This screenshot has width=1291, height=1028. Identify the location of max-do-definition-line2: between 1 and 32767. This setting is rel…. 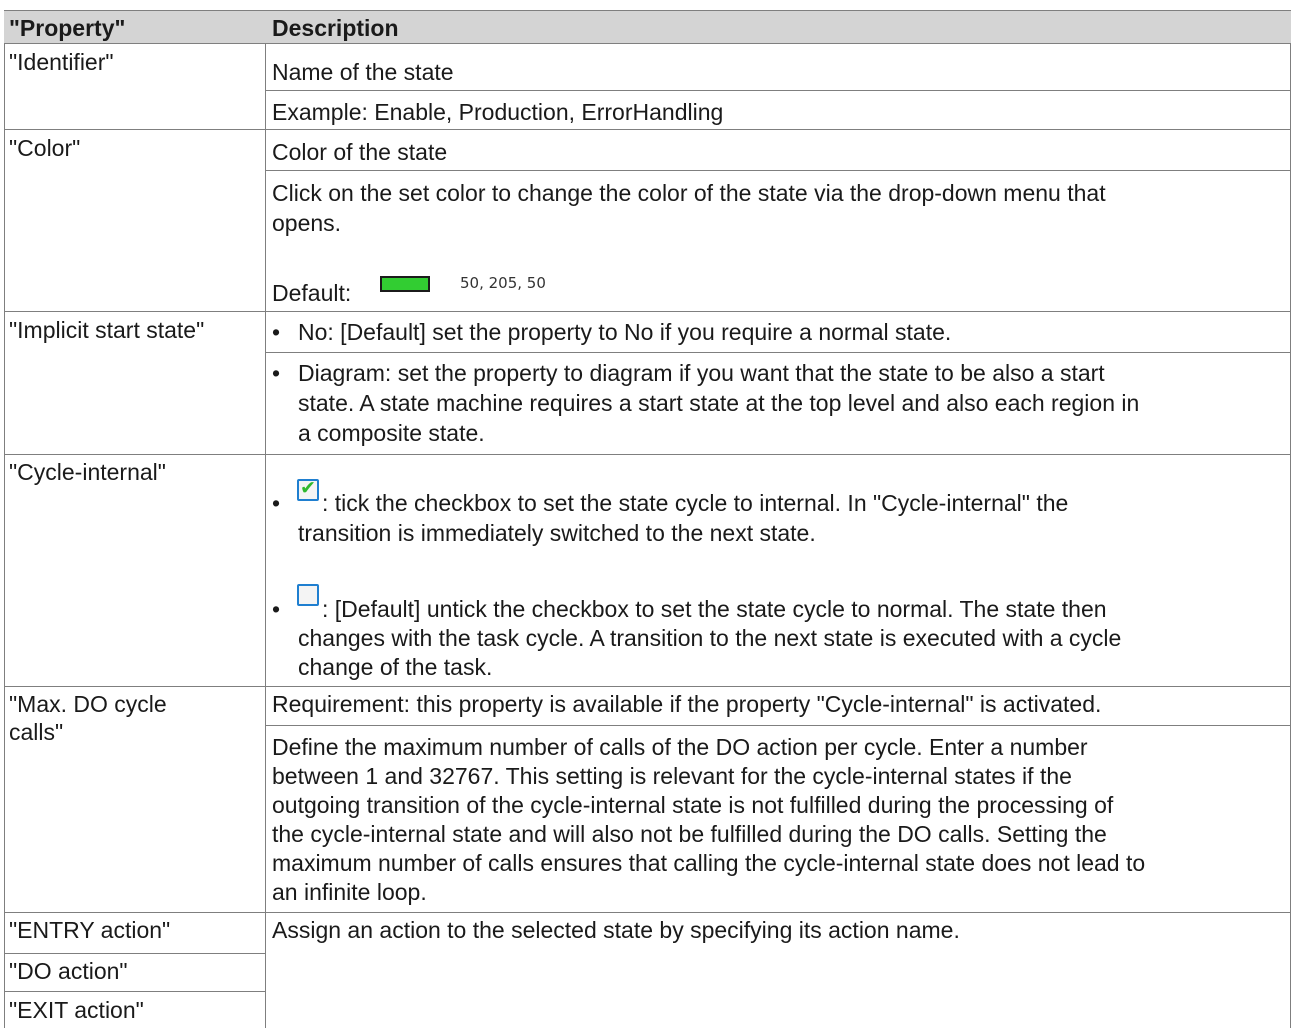
(672, 776).